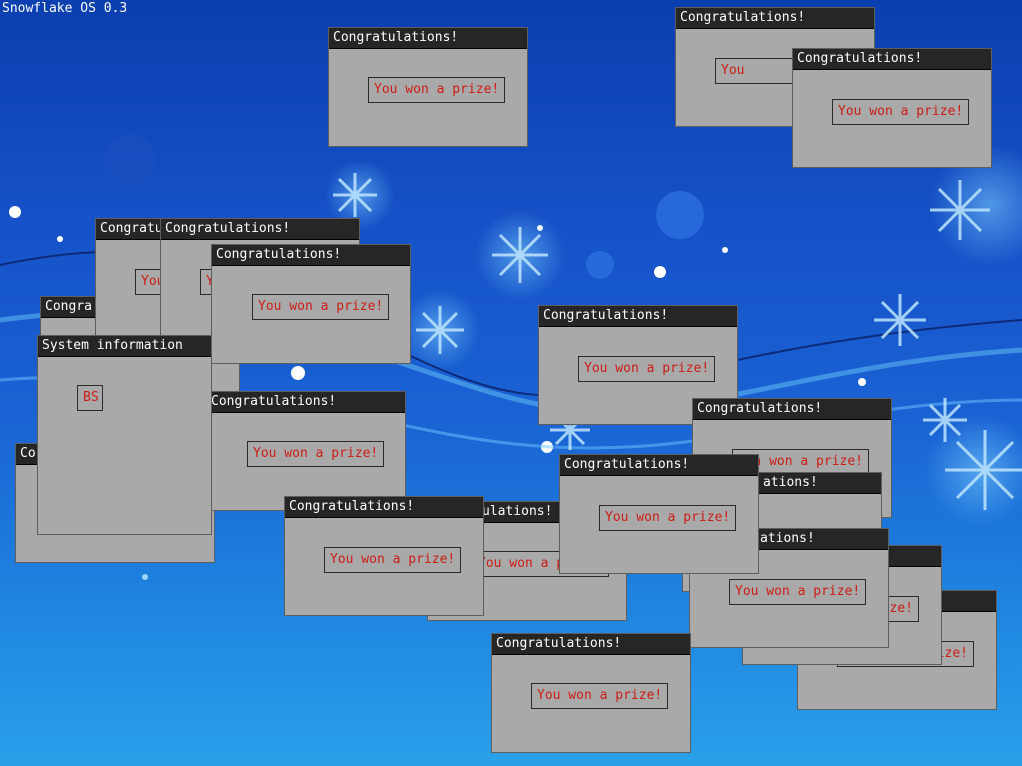  I want to click on bs-button: BS, so click(90, 398).